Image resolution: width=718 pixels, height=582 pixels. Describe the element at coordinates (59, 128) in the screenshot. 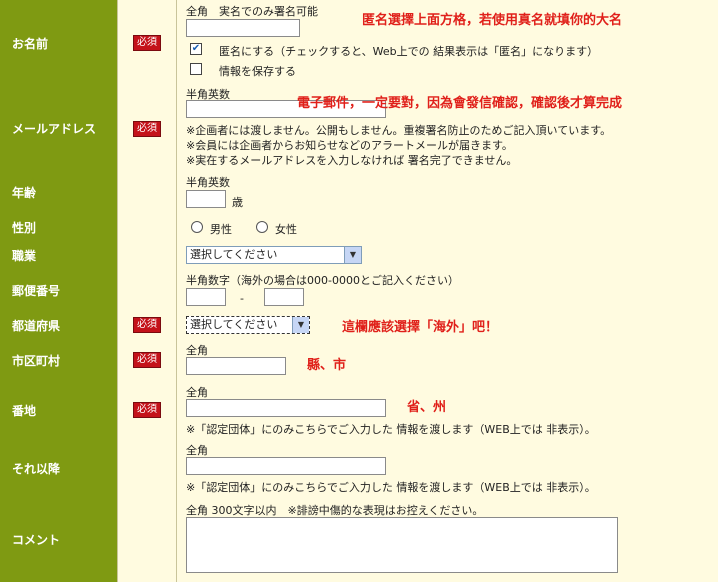

I see `label-email: メールアドレス` at that location.